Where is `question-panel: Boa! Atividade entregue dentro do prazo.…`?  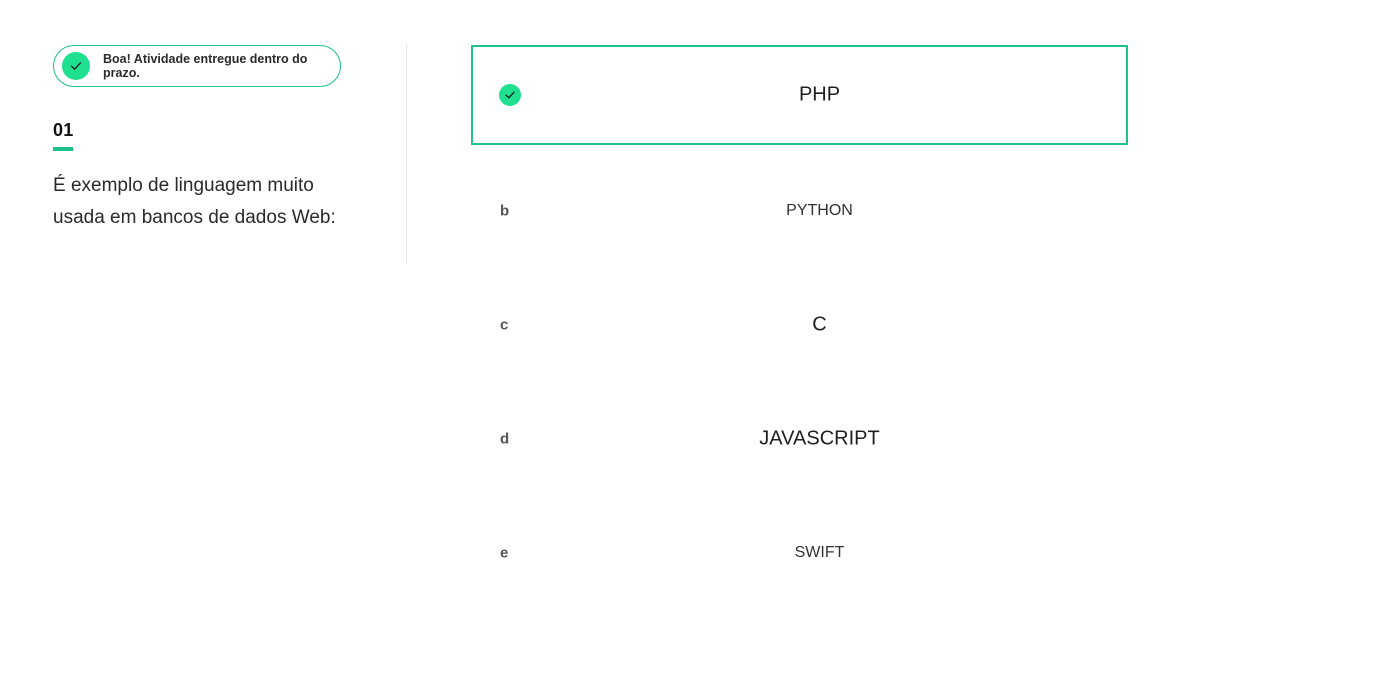
question-panel: Boa! Atividade entregue dentro do prazo.… is located at coordinates (203, 139).